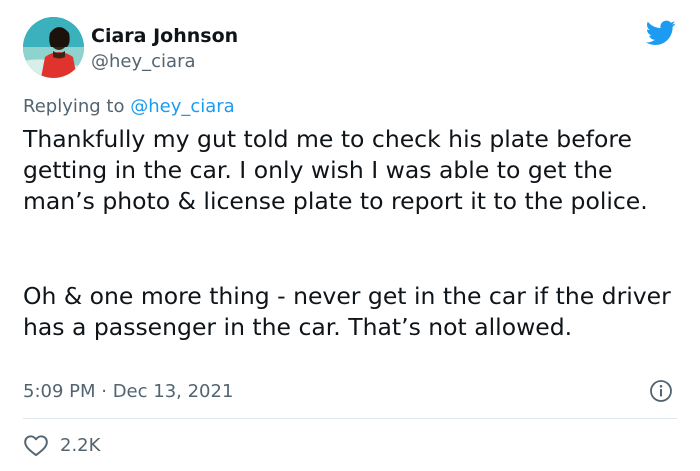 The image size is (700, 471). What do you see at coordinates (661, 33) in the screenshot?
I see `twitter-bird-icon` at bounding box center [661, 33].